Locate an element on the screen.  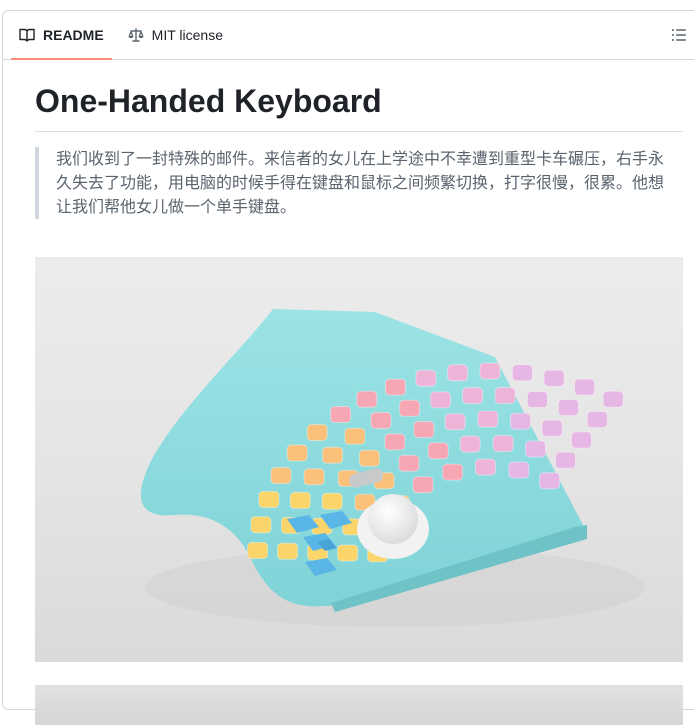
law-icon is located at coordinates (136, 35).